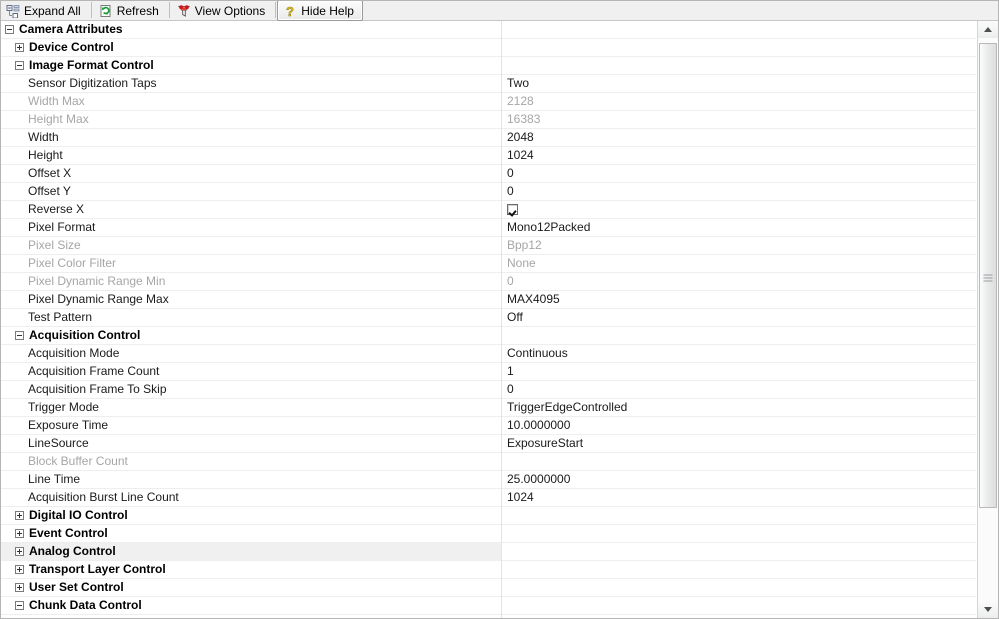 This screenshot has width=999, height=619. I want to click on row-name-cell: Image Format Control, so click(251, 65).